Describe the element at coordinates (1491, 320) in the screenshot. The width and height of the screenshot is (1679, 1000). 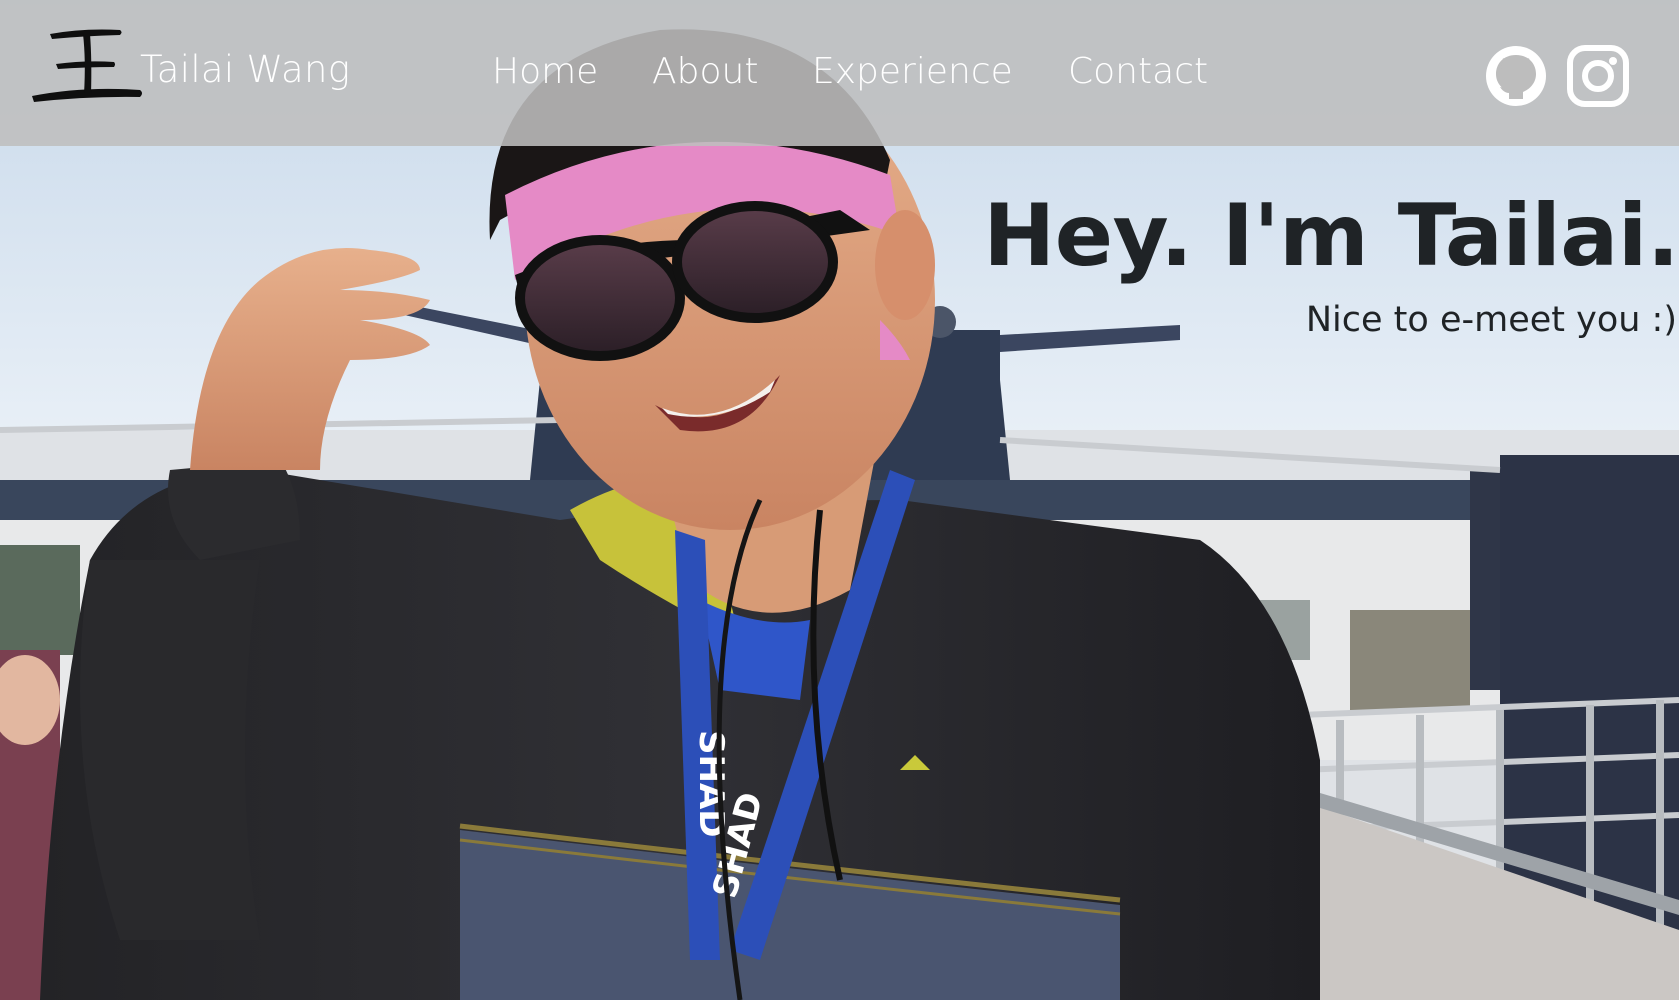
I see `hero-subline: Nice to e-meet you :)` at that location.